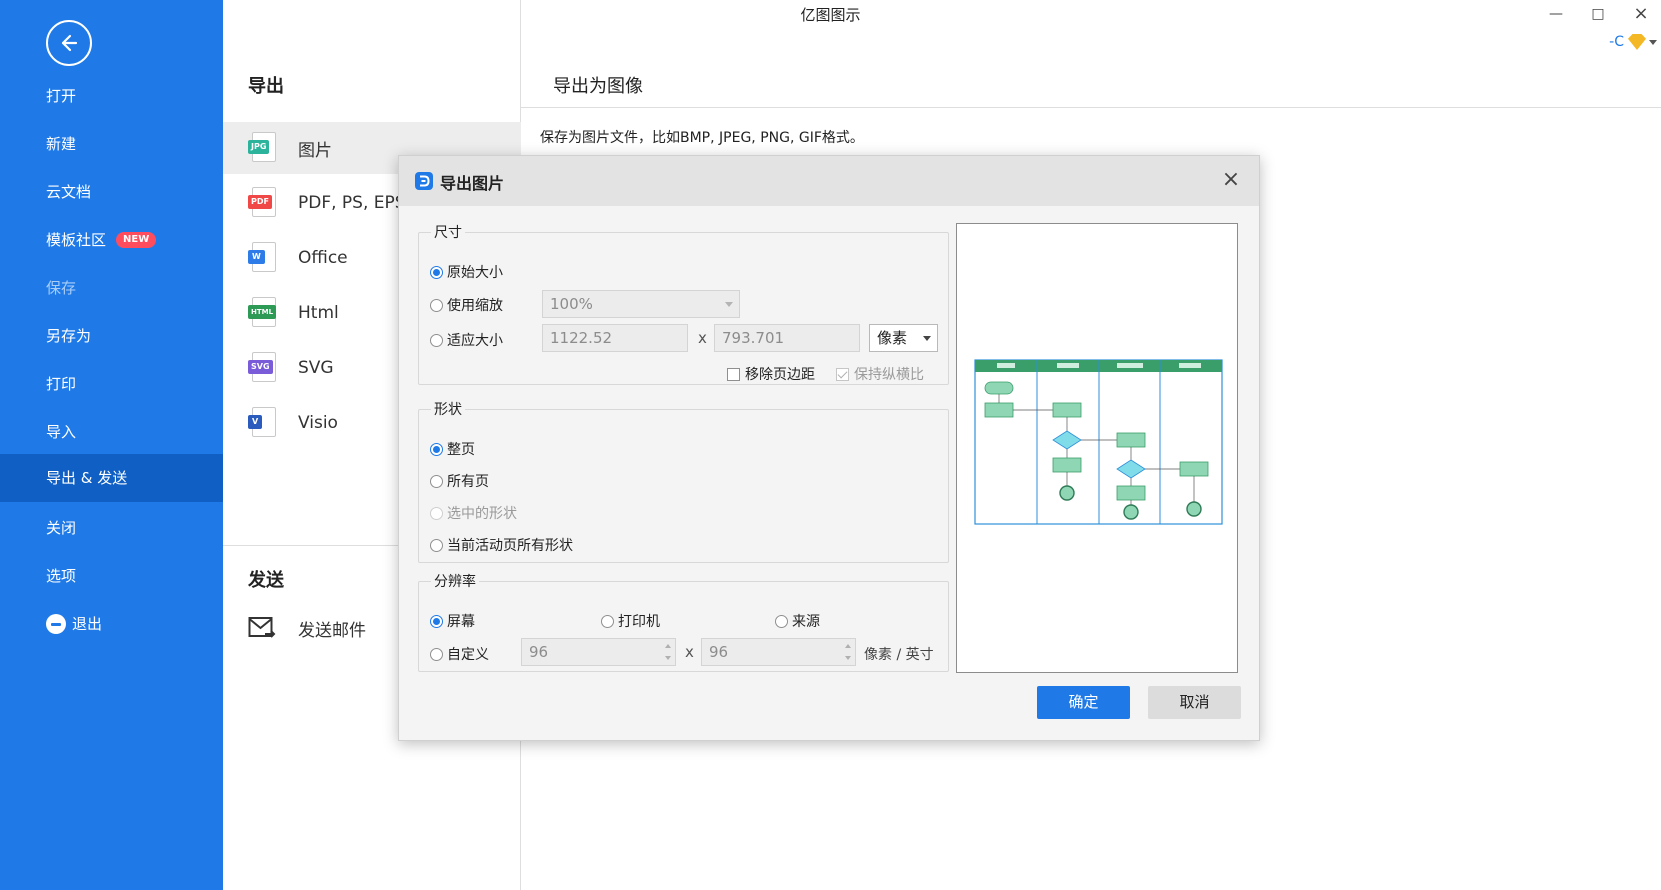 Image resolution: width=1661 pixels, height=890 pixels. Describe the element at coordinates (111, 528) in the screenshot. I see `sidebar-item-close: 关闭` at that location.